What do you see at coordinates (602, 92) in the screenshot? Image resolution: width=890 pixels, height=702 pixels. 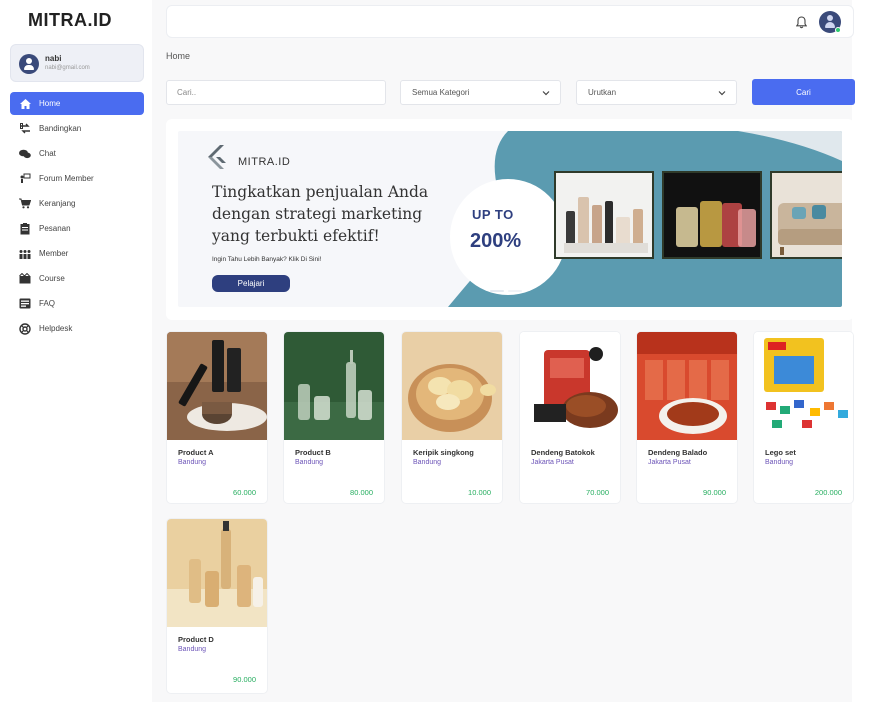 I see `sort-select-value: Urutkan` at bounding box center [602, 92].